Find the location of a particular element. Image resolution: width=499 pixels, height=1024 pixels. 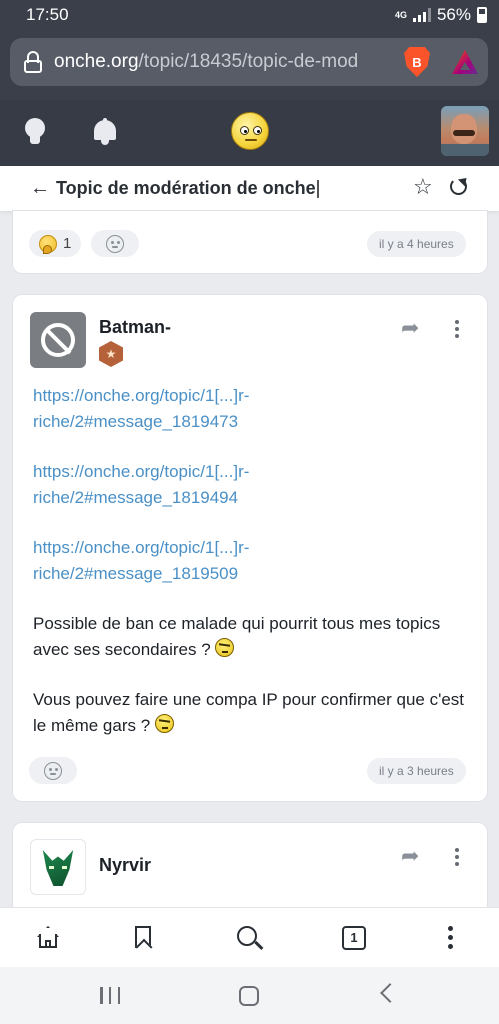

address-bar: onche.org/topic/18435/topic-de-mod B is located at coordinates (249, 62).